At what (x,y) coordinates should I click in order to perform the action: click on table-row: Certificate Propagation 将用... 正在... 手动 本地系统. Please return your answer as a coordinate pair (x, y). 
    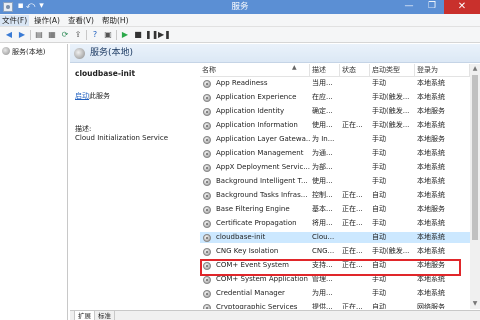
    Looking at the image, I should click on (335, 223).